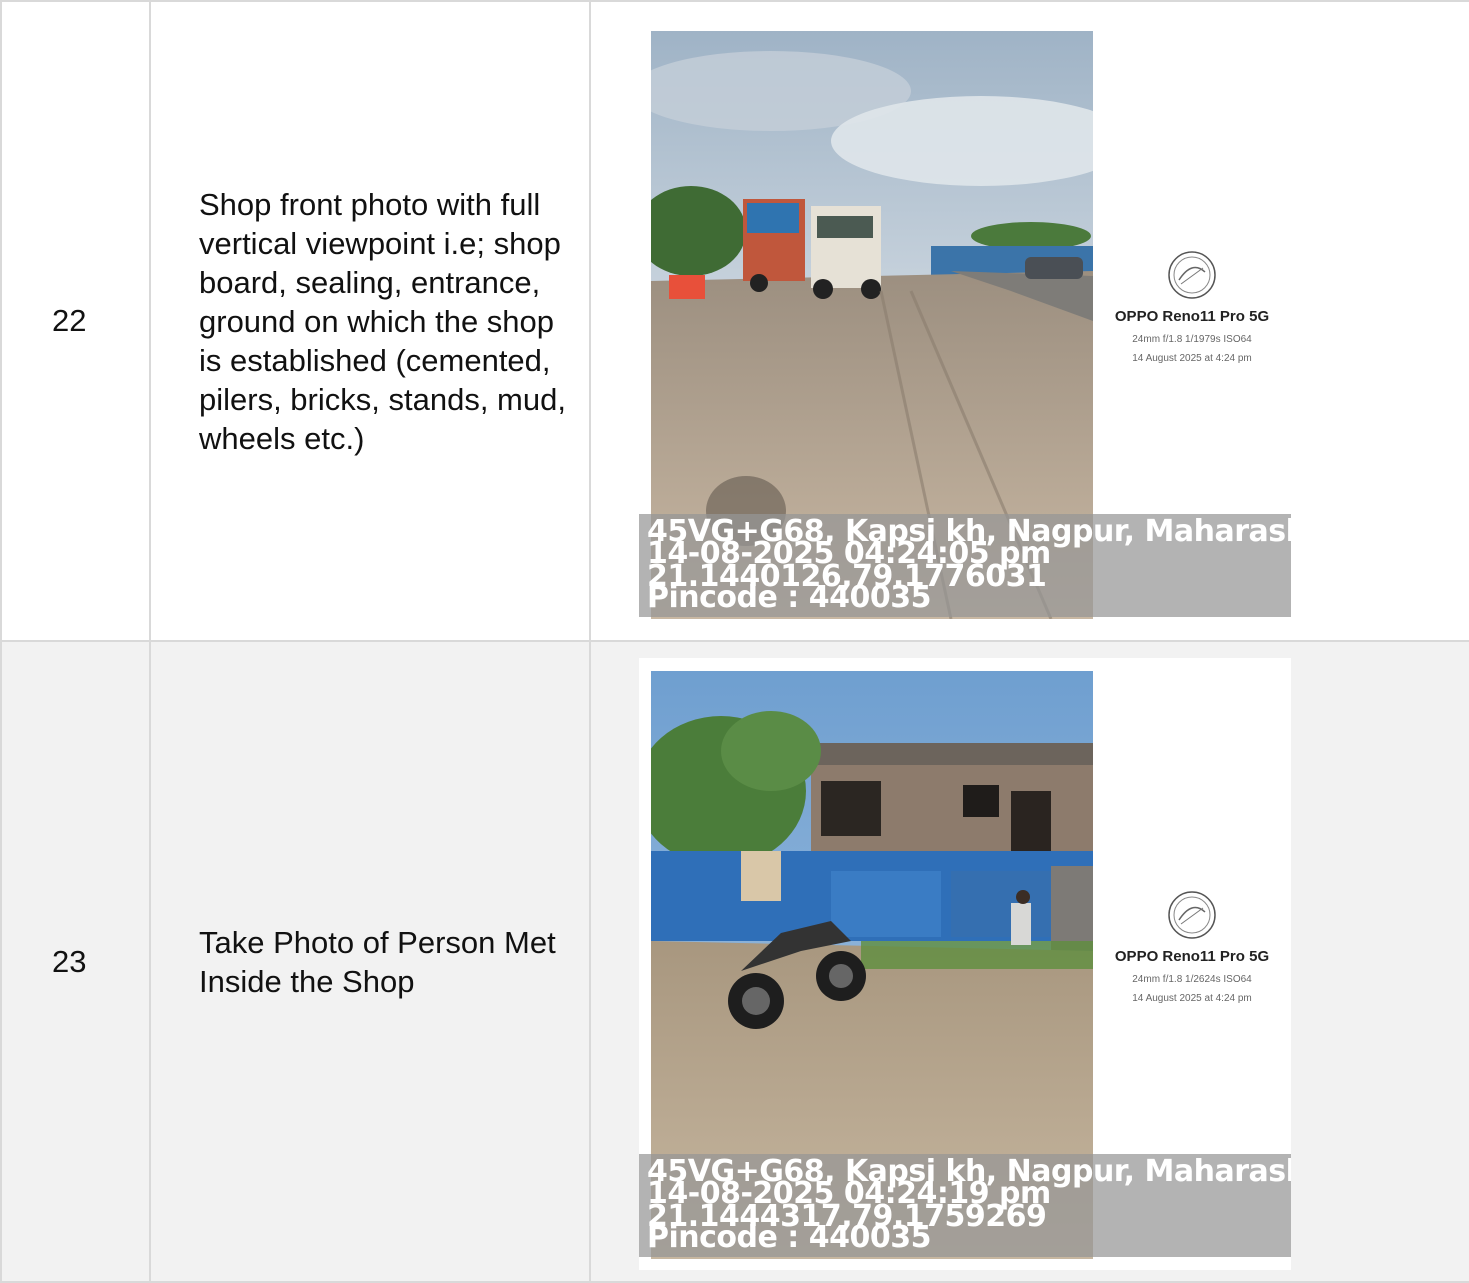  I want to click on row-number: 23, so click(75, 961).